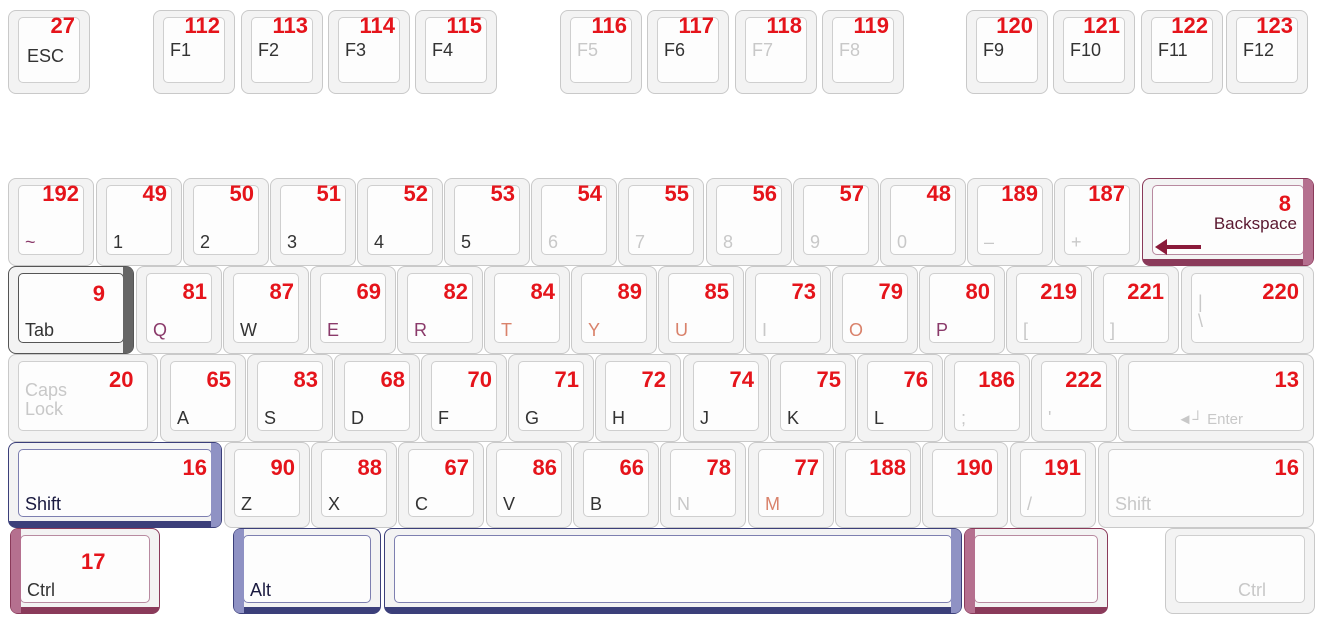  Describe the element at coordinates (328, 193) in the screenshot. I see `key-code-label: 51` at that location.